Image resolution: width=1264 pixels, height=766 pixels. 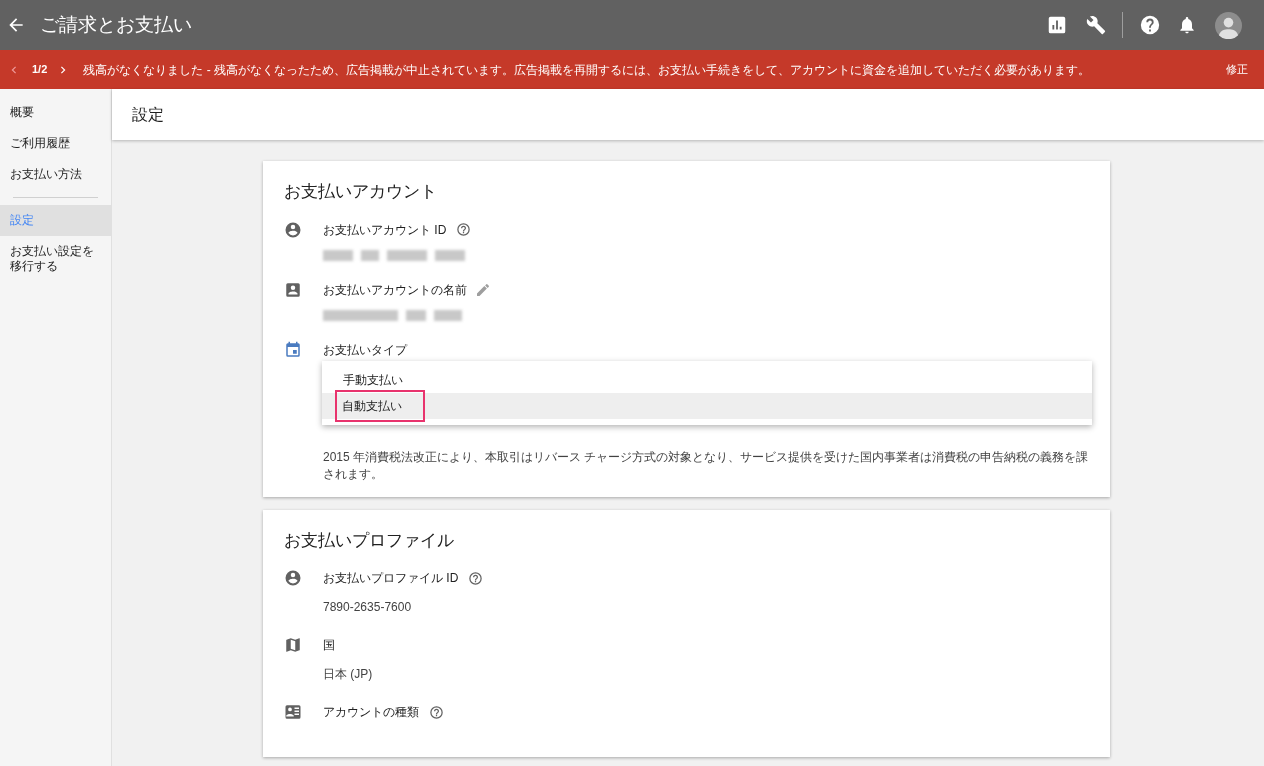 I want to click on field-label: お支払いアカウントの名前, so click(x=395, y=290).